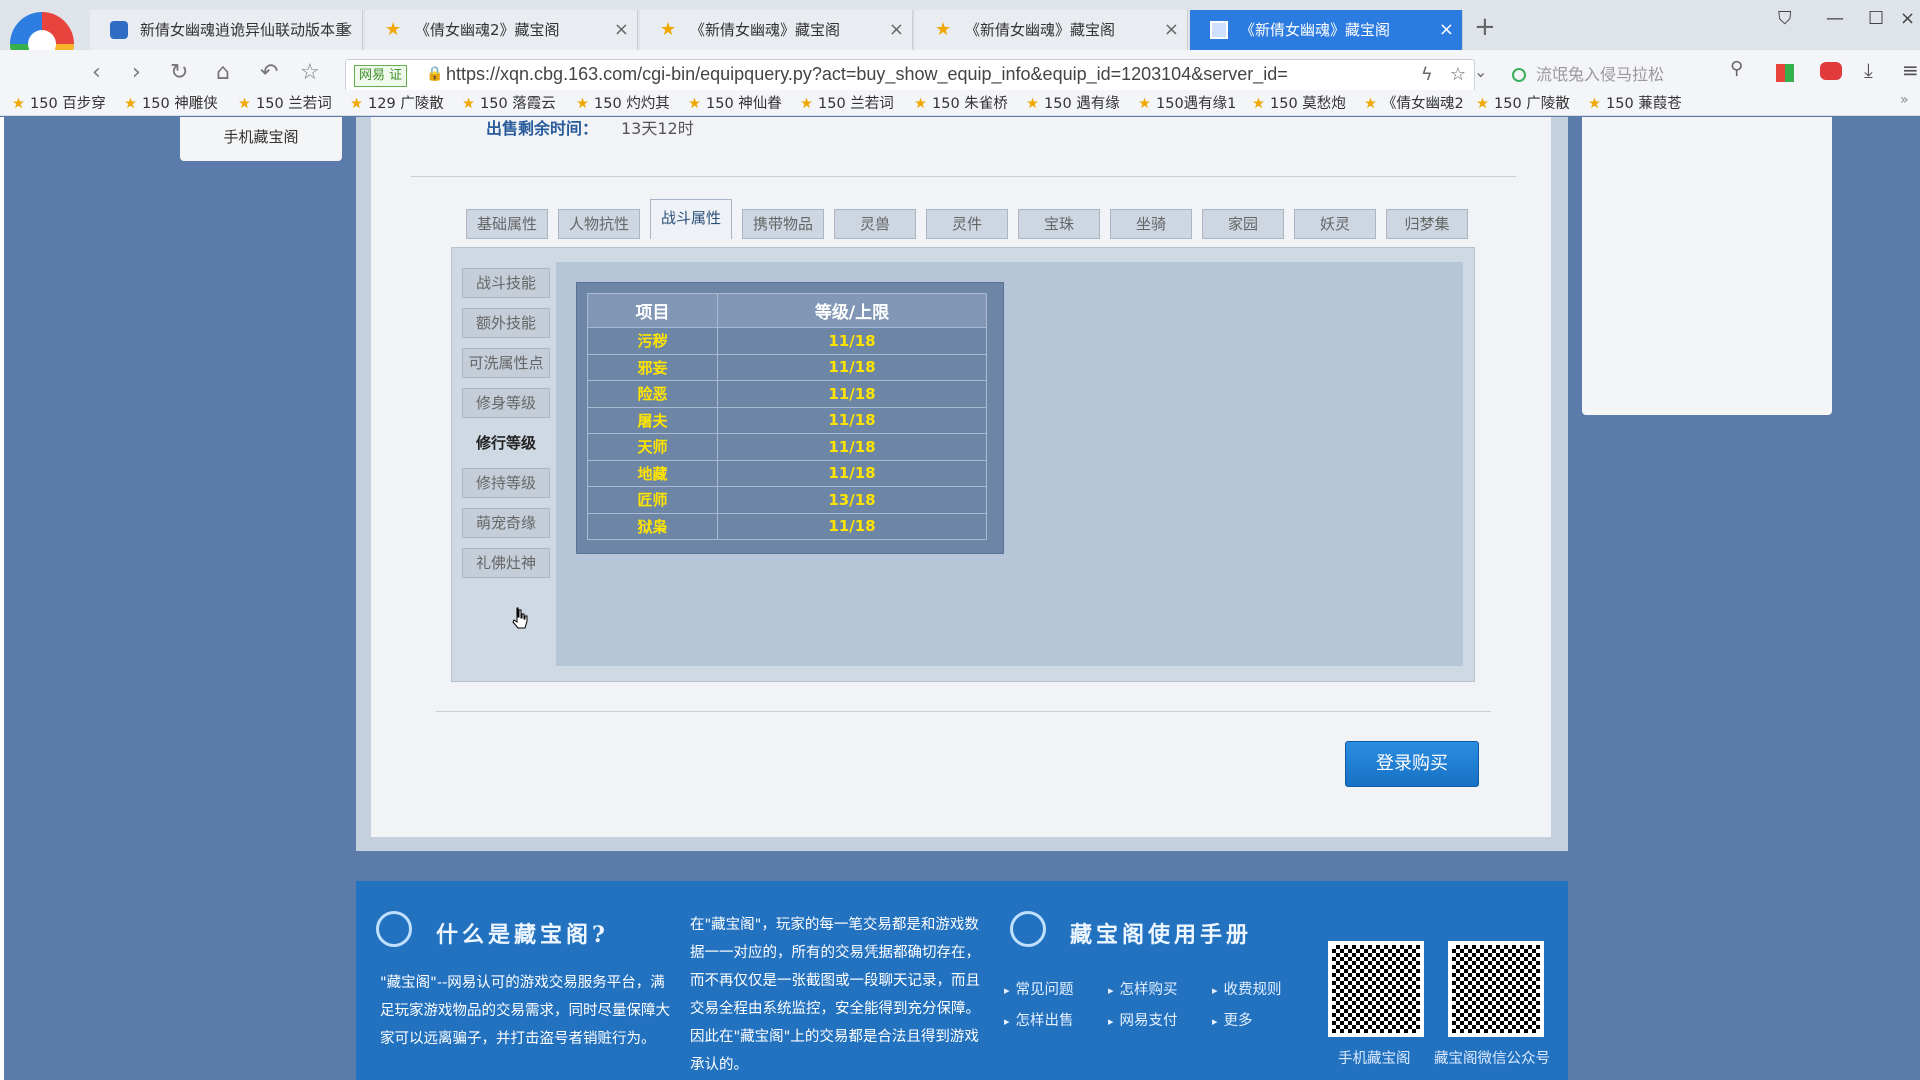  Describe the element at coordinates (1243, 224) in the screenshot. I see `tab-home: 家园` at that location.